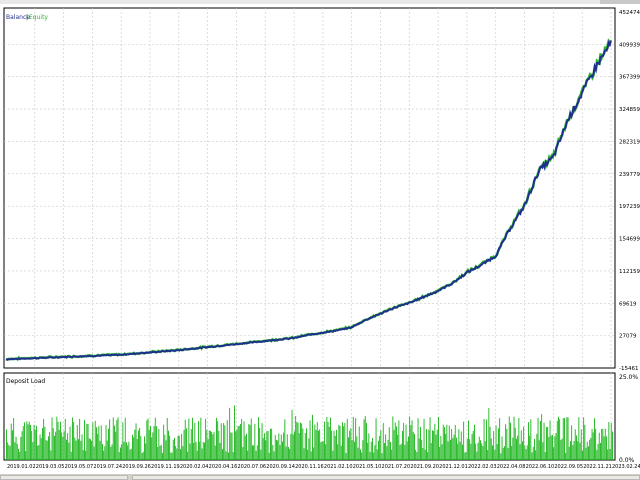  What do you see at coordinates (136, 467) in the screenshot?
I see `x-tick-label: 2019.09.26` at bounding box center [136, 467].